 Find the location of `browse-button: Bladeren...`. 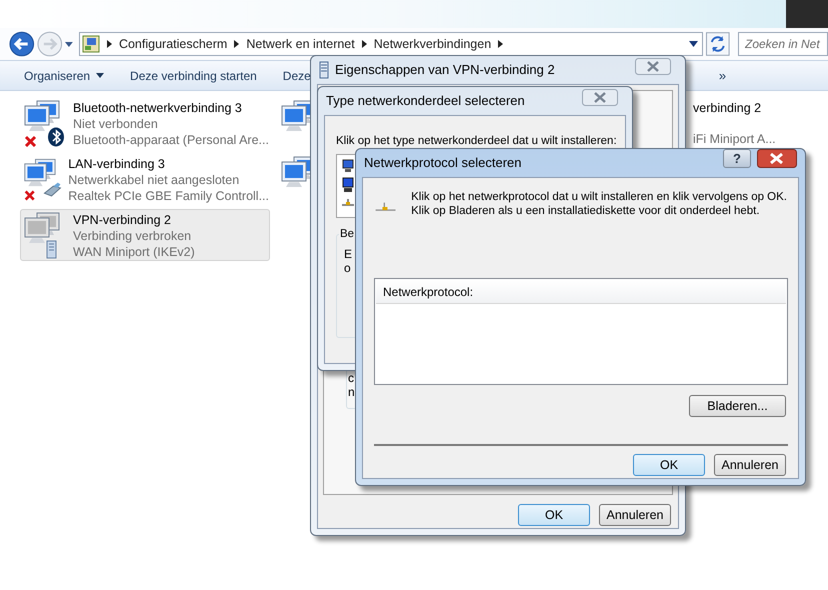

browse-button: Bladeren... is located at coordinates (737, 406).